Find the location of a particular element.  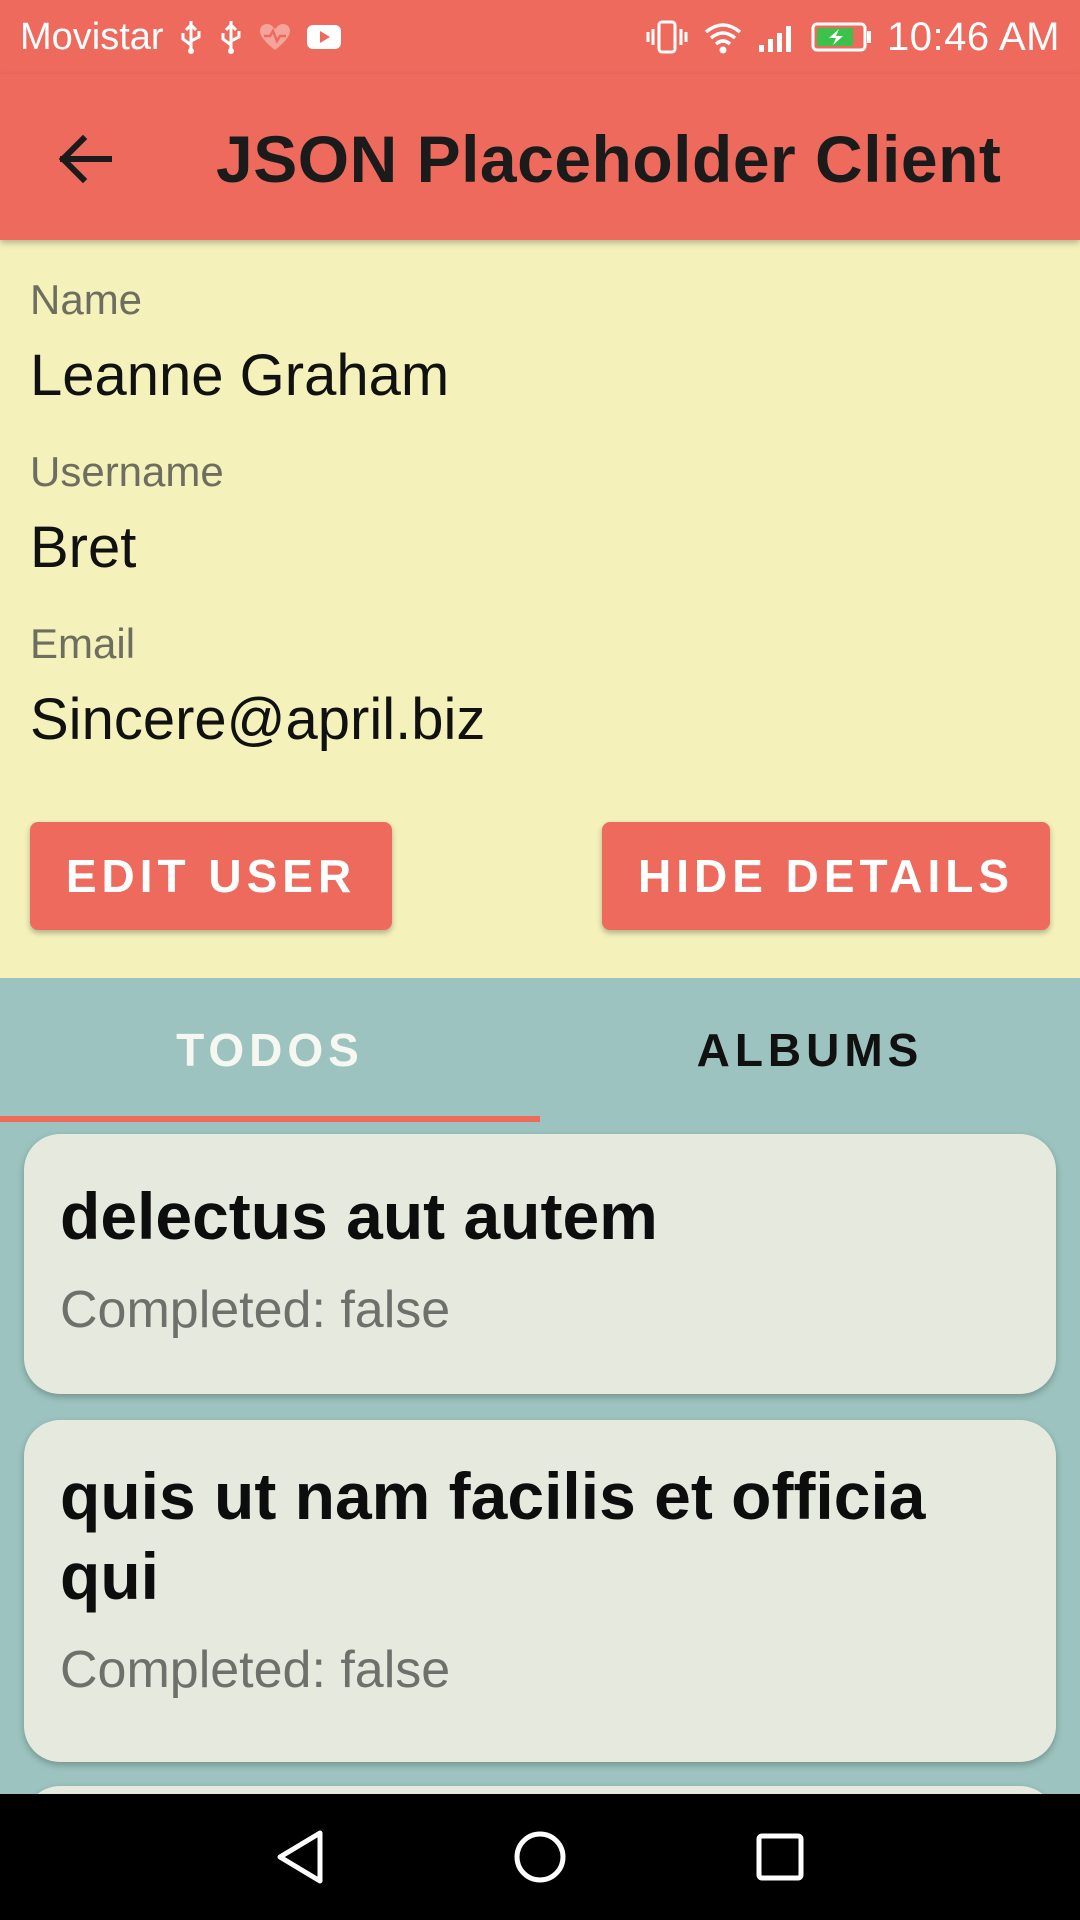

usb-debug-icon is located at coordinates (231, 37).